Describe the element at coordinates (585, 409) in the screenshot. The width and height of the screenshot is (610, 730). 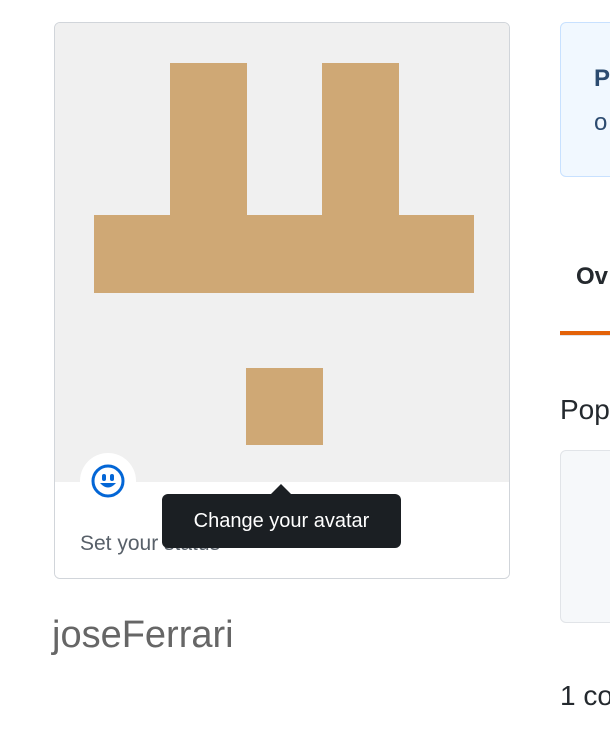
I see `popular-repositories-heading: Pop` at that location.